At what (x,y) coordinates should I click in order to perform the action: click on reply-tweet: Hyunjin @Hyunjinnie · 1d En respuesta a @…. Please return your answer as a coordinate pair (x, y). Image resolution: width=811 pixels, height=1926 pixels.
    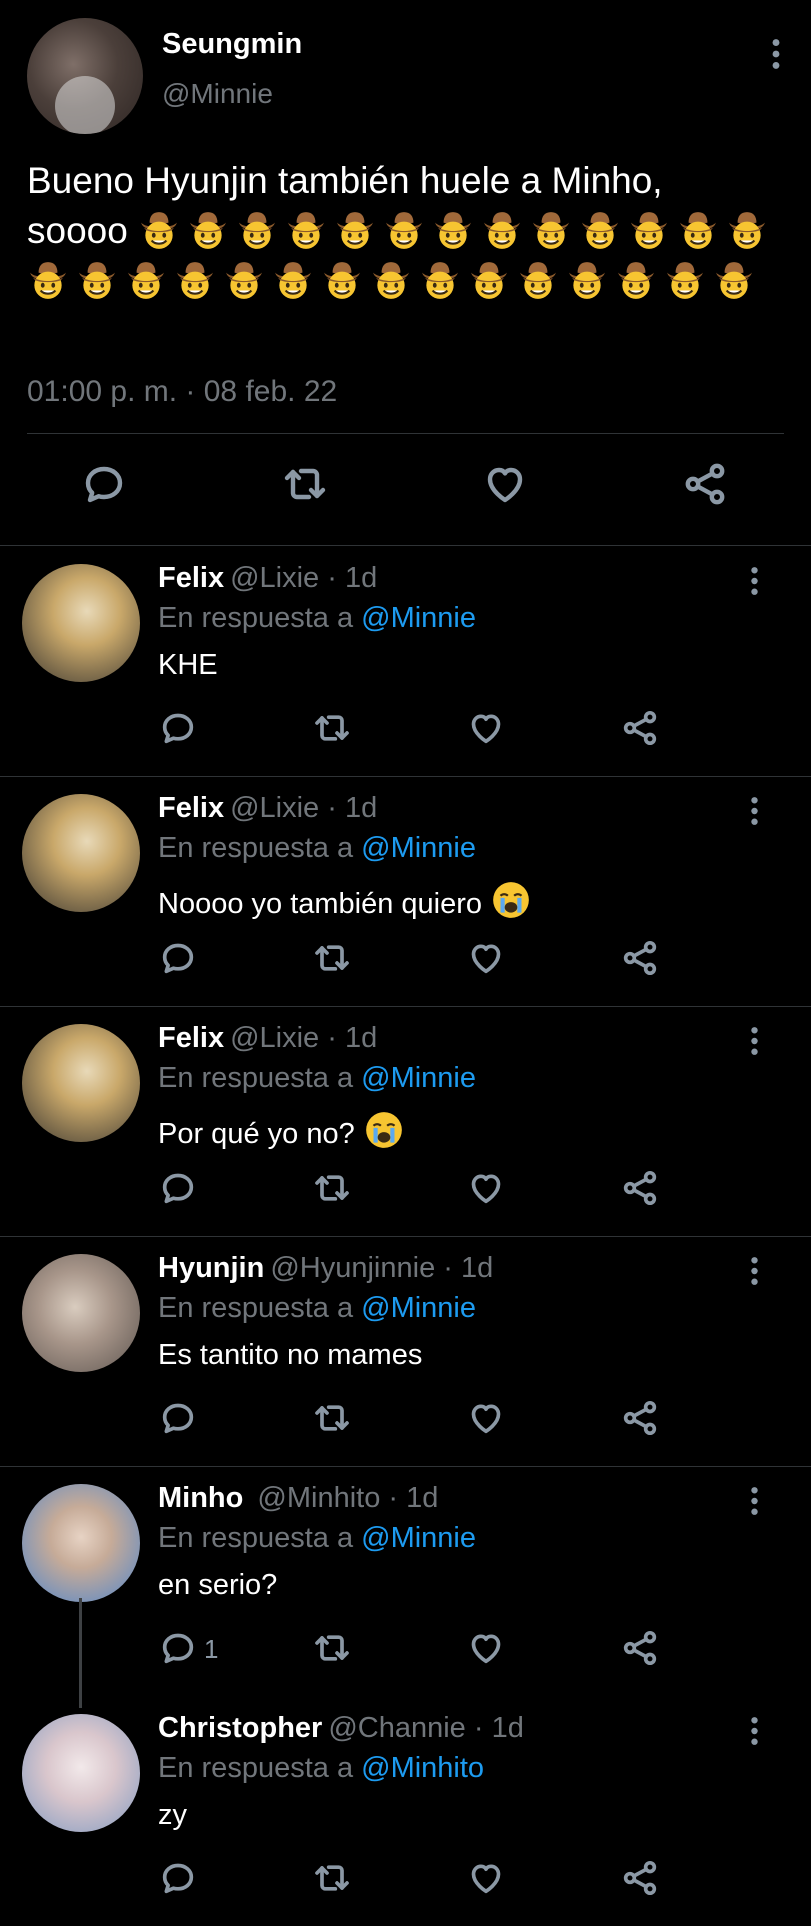
    Looking at the image, I should click on (405, 1351).